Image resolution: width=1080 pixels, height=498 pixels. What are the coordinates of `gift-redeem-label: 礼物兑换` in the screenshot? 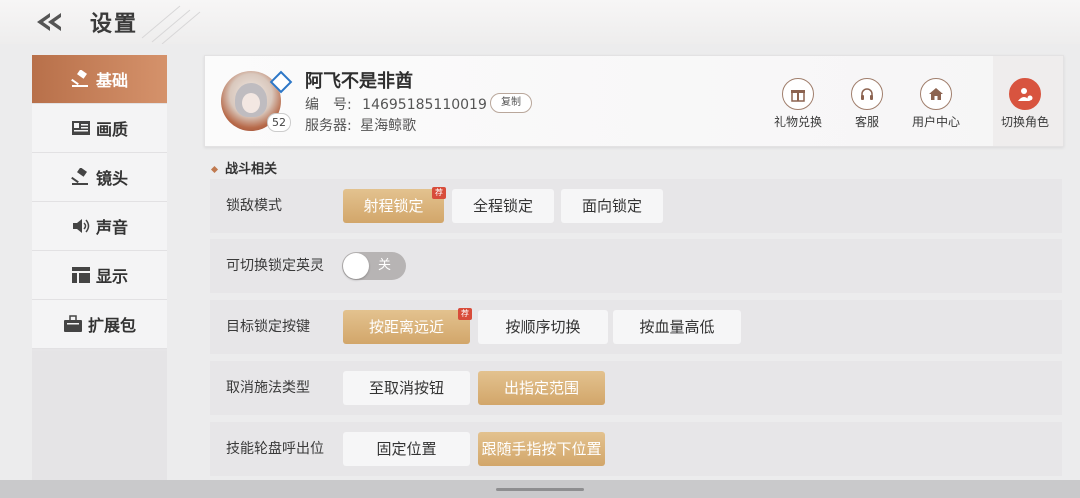 It's located at (797, 122).